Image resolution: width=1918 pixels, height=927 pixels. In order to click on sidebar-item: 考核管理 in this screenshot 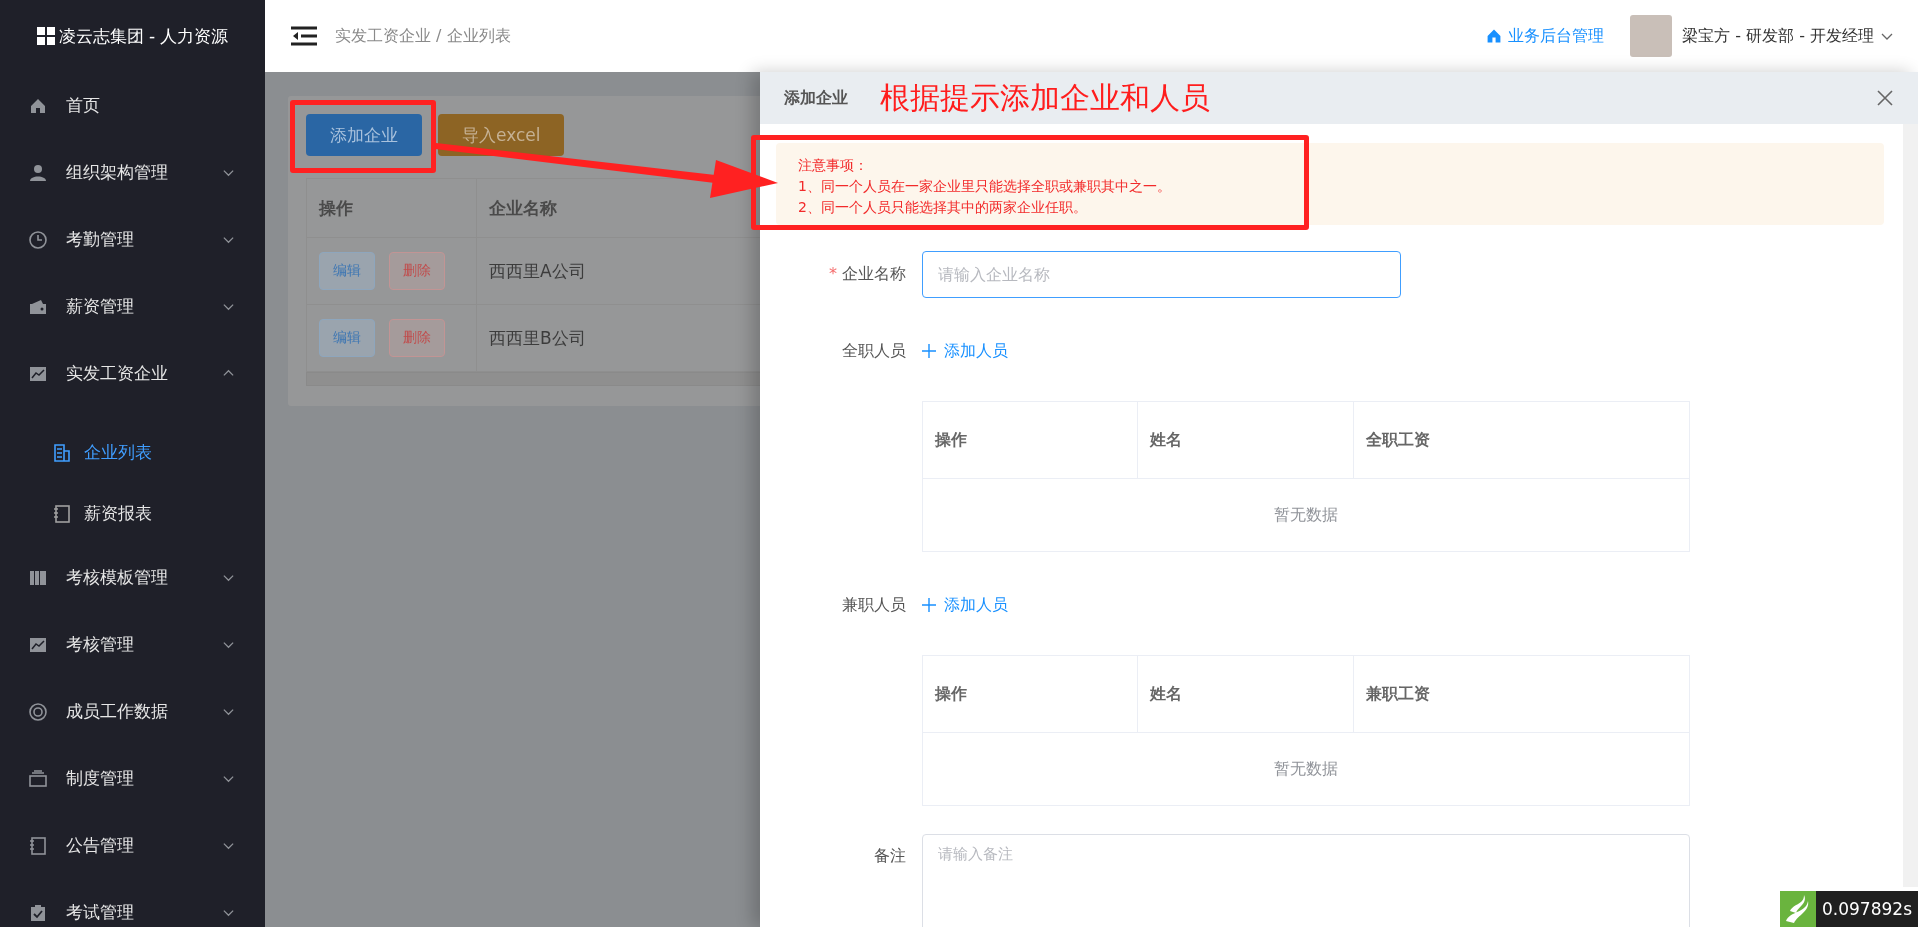, I will do `click(132, 644)`.